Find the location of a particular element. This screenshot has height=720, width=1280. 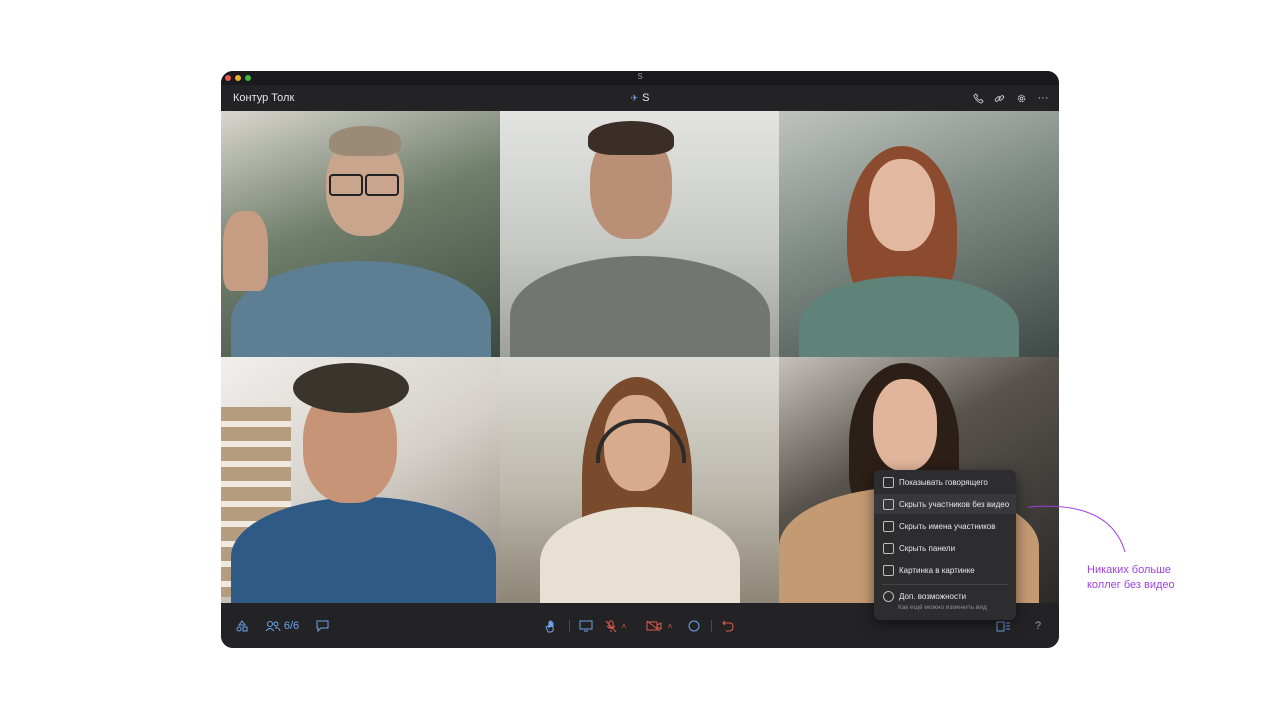

menu-item-more-options-sublabel: Как ещё можно изменить вид is located at coordinates (942, 607).